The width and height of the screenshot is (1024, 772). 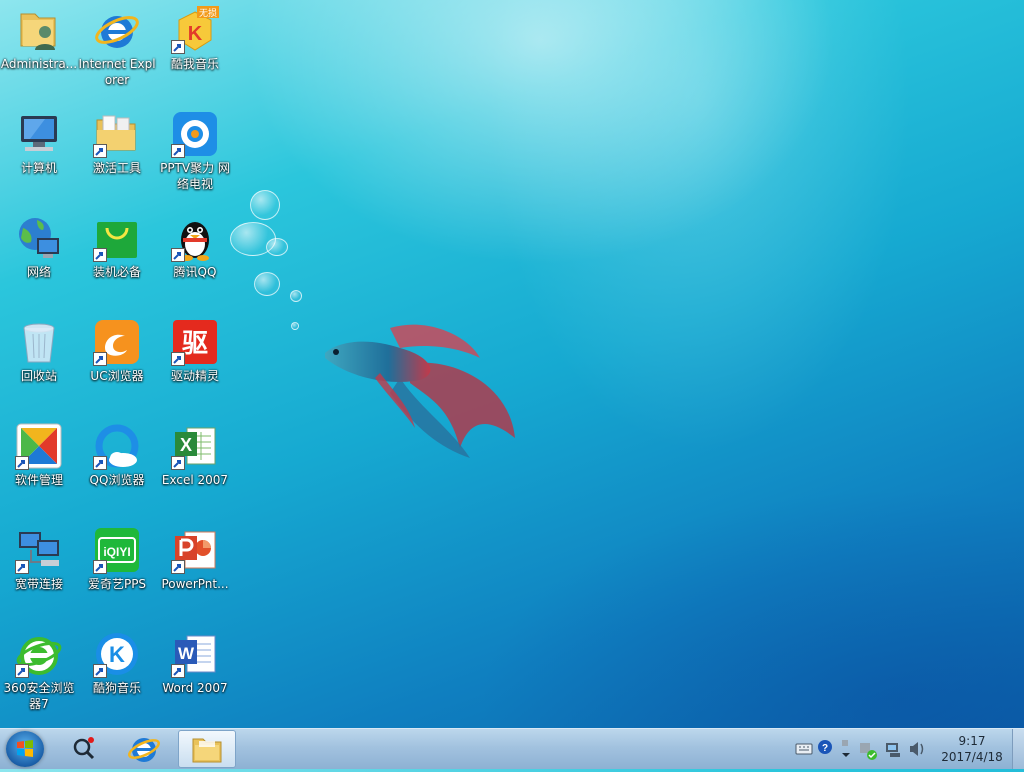 What do you see at coordinates (186, 653) in the screenshot?
I see `word-glyph: W` at bounding box center [186, 653].